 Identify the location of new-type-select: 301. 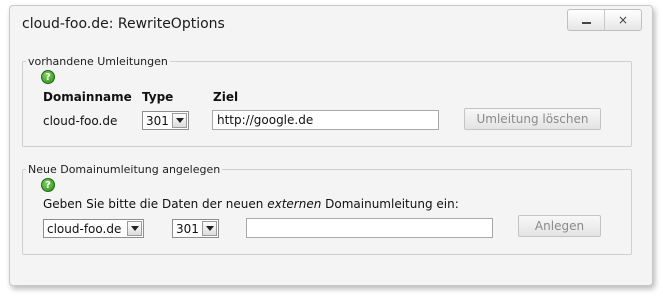
(195, 228).